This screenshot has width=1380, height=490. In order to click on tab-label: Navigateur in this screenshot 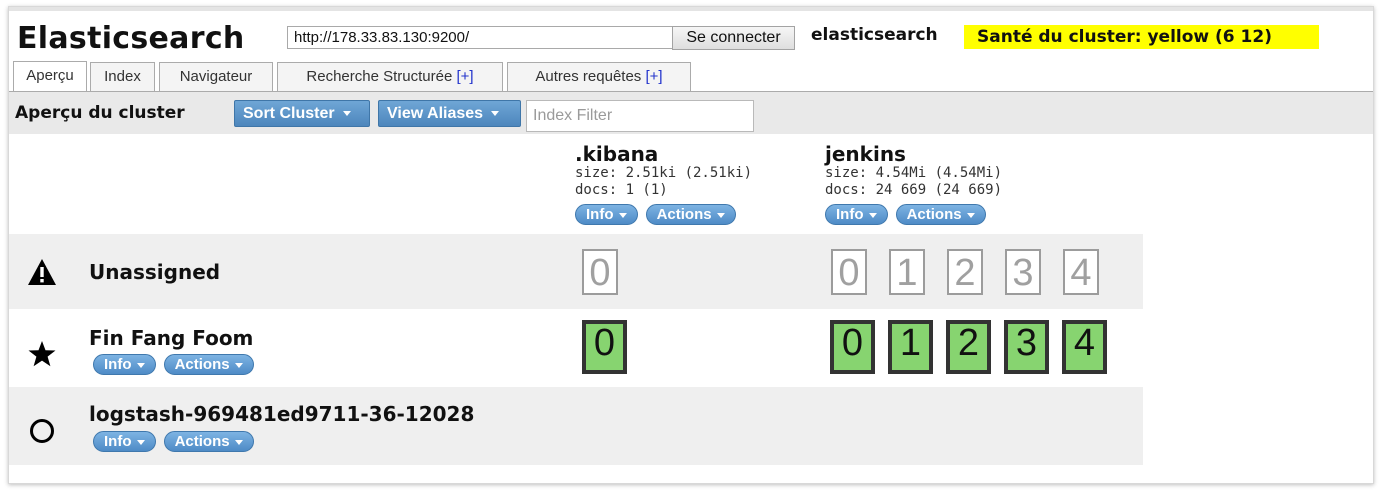, I will do `click(216, 76)`.